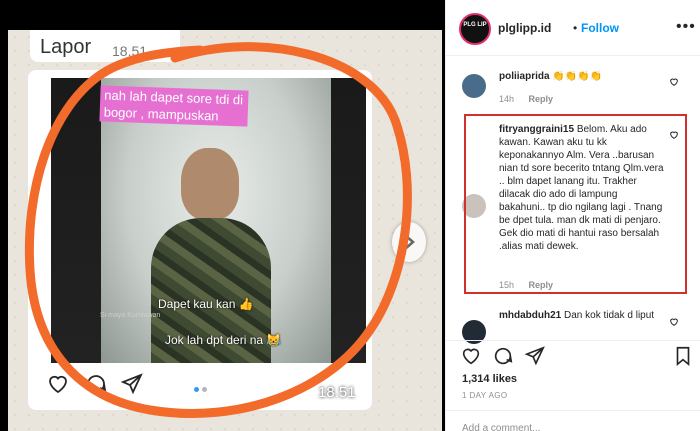  What do you see at coordinates (577, 76) in the screenshot?
I see `comment-body: 👏👏👏👏` at bounding box center [577, 76].